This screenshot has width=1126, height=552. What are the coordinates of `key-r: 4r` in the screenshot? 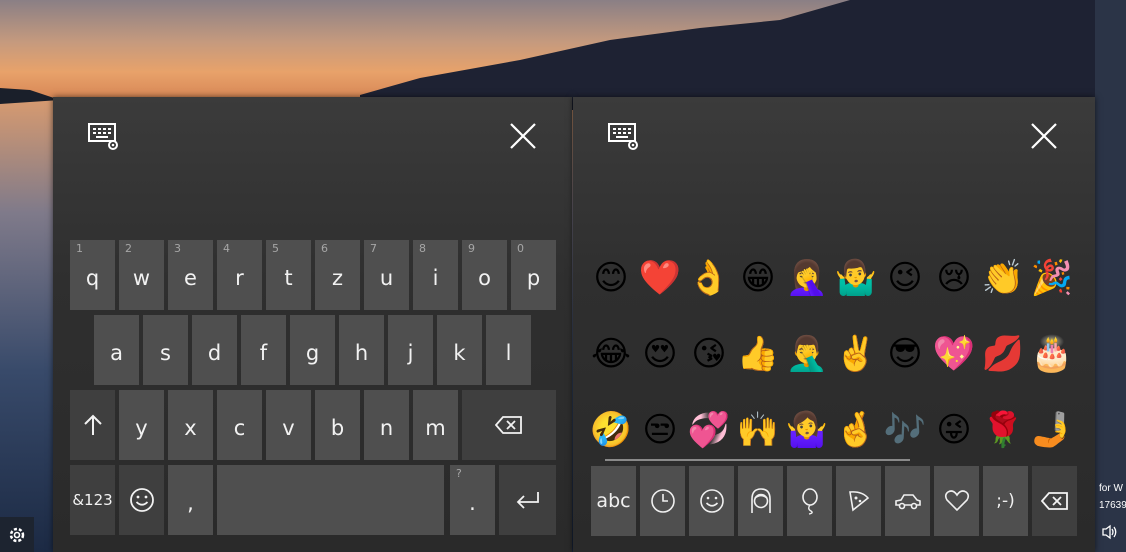 It's located at (239, 275).